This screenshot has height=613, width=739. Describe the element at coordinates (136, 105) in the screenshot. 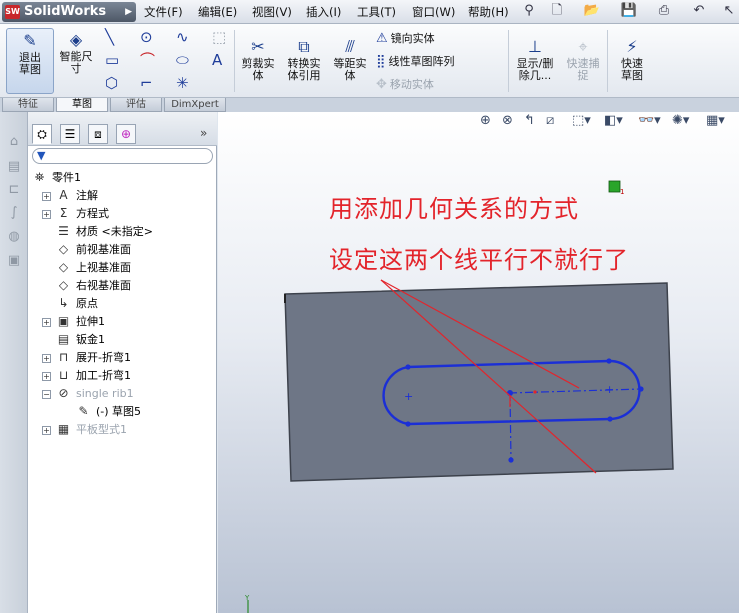

I see `tab-evaluate: 评估` at that location.